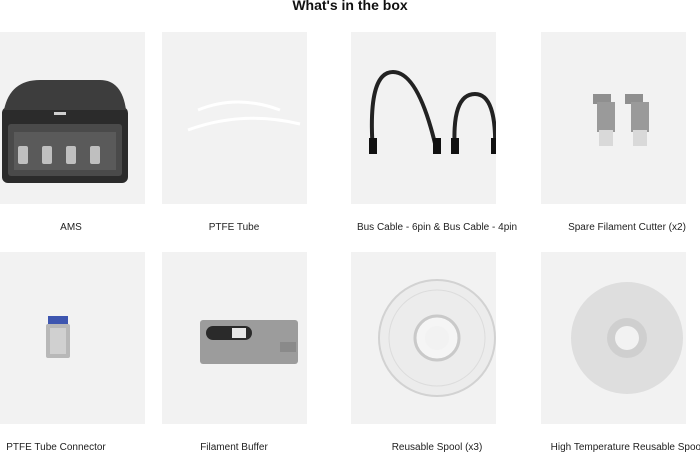 This screenshot has height=454, width=700. What do you see at coordinates (234, 447) in the screenshot?
I see `item-label-filament-buffer: Filament Buffer` at bounding box center [234, 447].